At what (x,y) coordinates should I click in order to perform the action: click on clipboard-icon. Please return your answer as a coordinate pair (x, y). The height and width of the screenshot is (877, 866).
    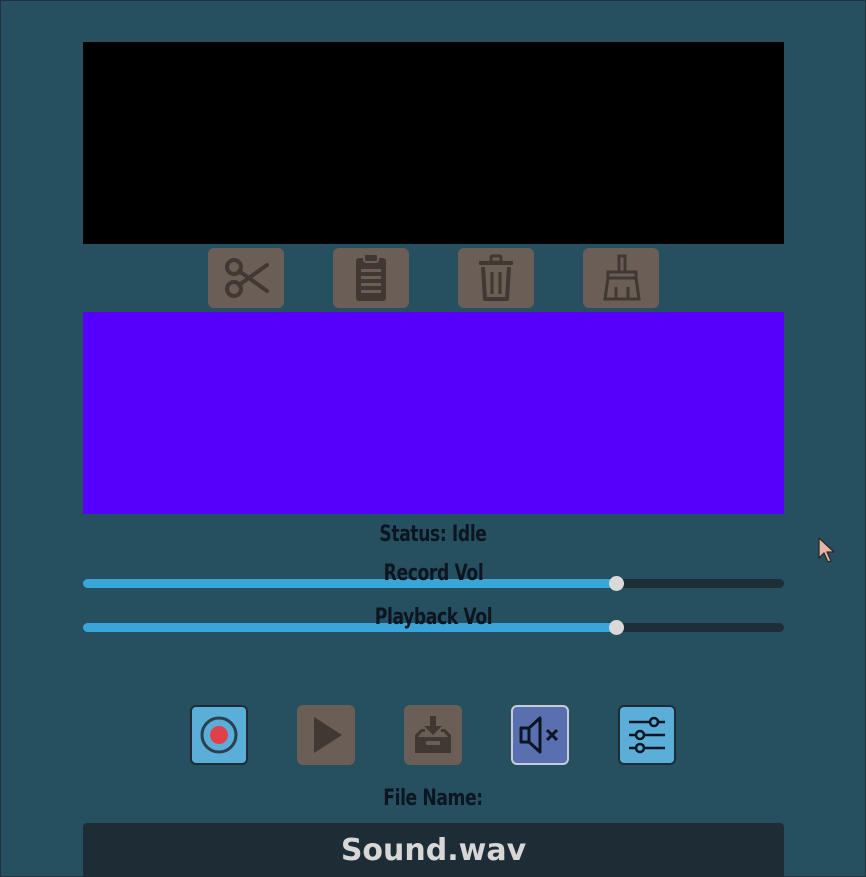
    Looking at the image, I should click on (371, 277).